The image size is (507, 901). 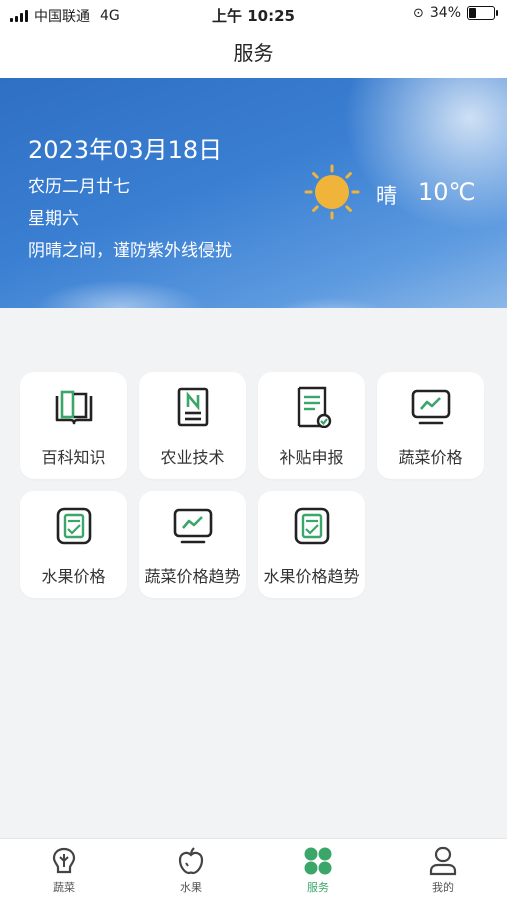 What do you see at coordinates (191, 887) in the screenshot?
I see `tab-label: 水果` at bounding box center [191, 887].